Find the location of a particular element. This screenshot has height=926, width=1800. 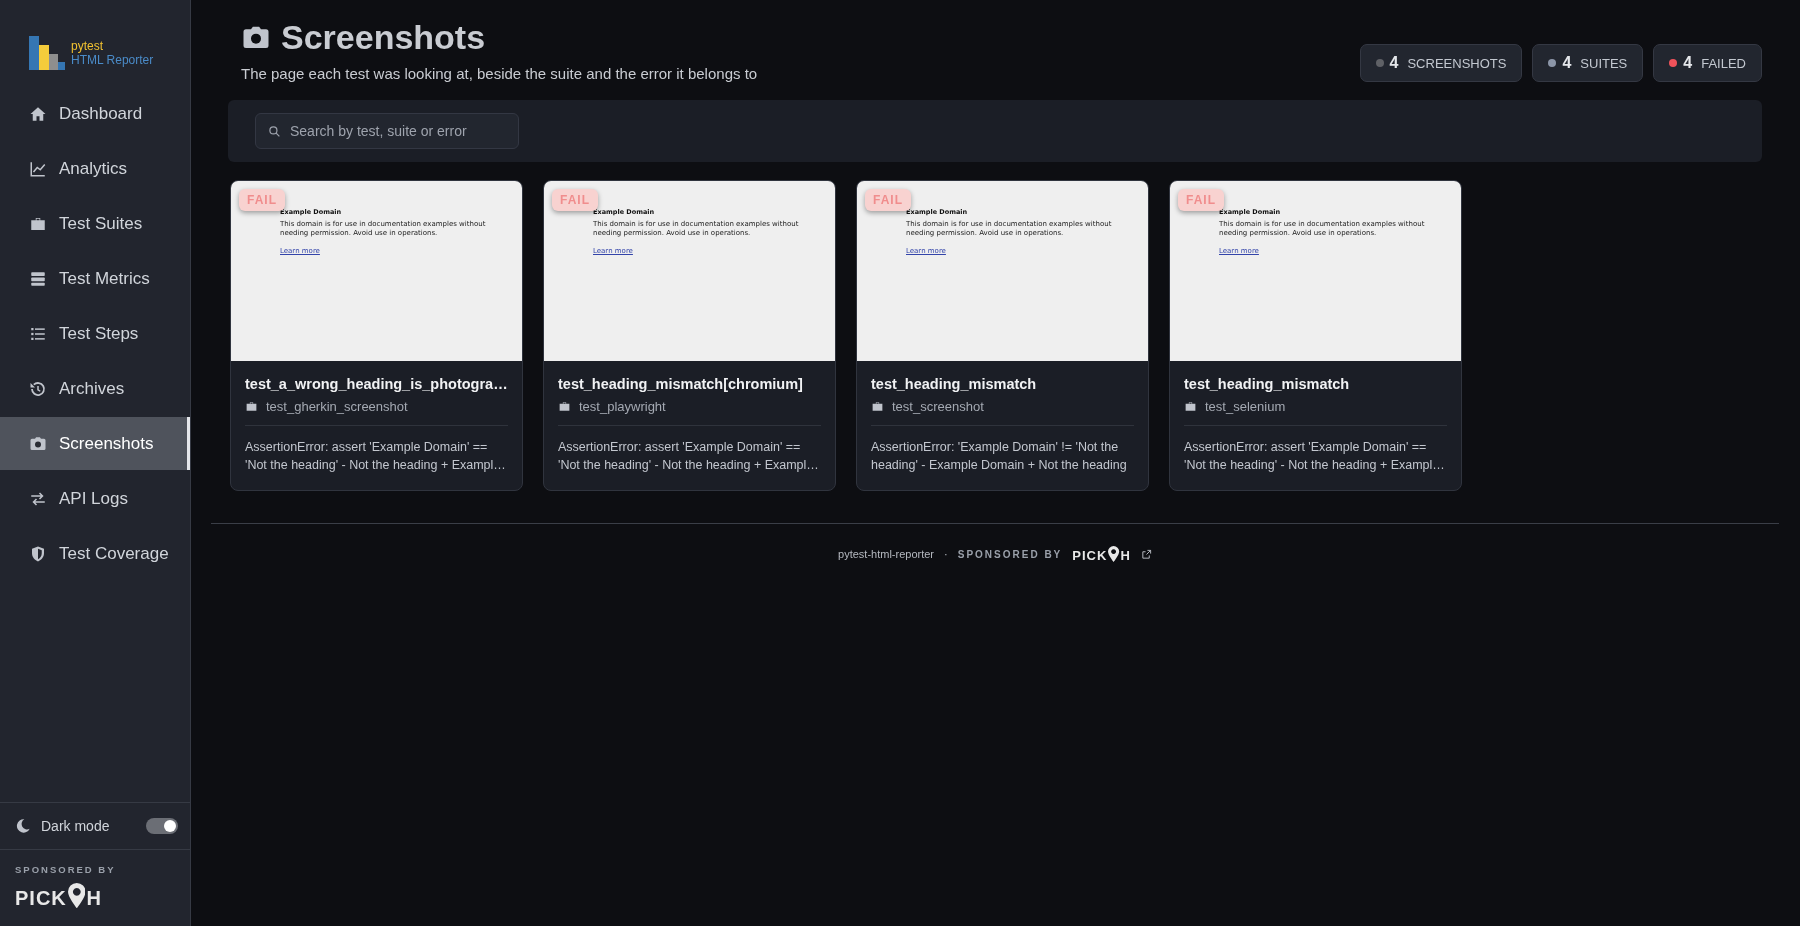

camera-icon is located at coordinates (38, 443).